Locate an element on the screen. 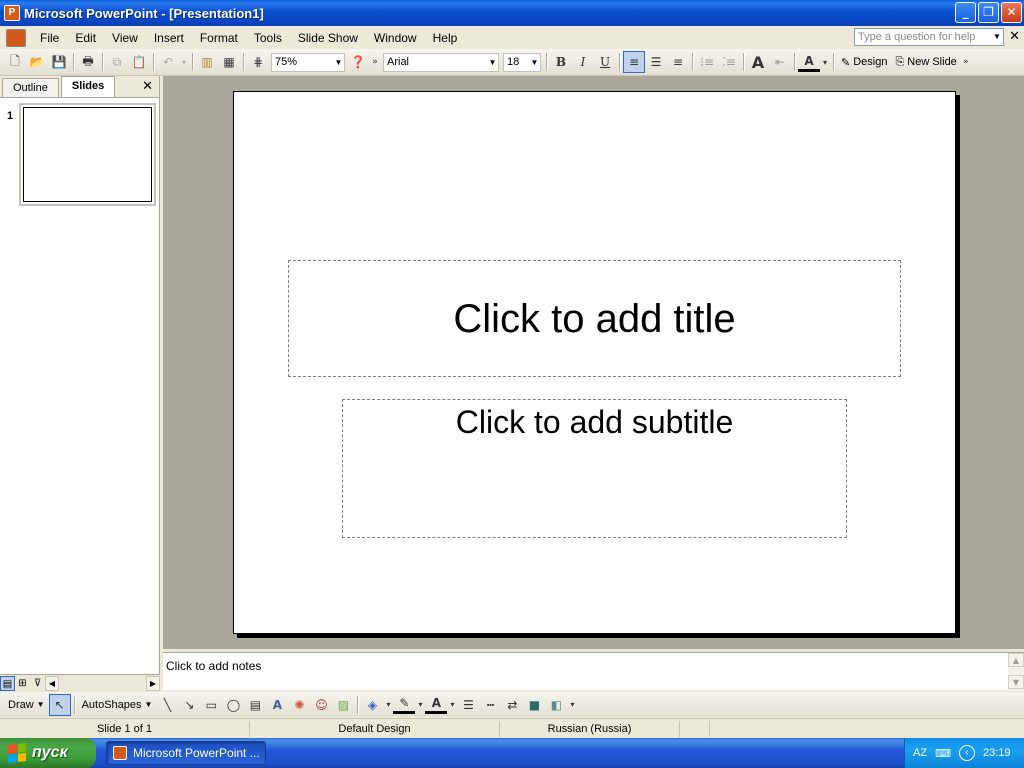  pane-close-icon: ✕ is located at coordinates (147, 86).